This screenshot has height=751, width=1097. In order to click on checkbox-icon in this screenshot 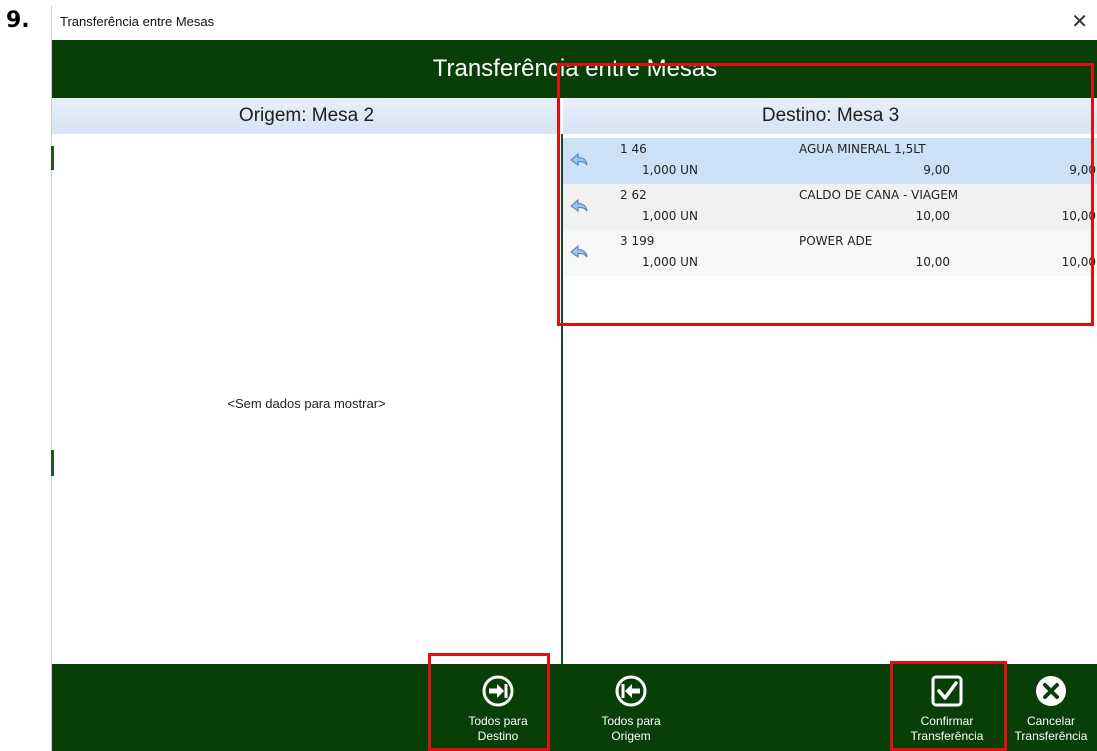, I will do `click(947, 691)`.